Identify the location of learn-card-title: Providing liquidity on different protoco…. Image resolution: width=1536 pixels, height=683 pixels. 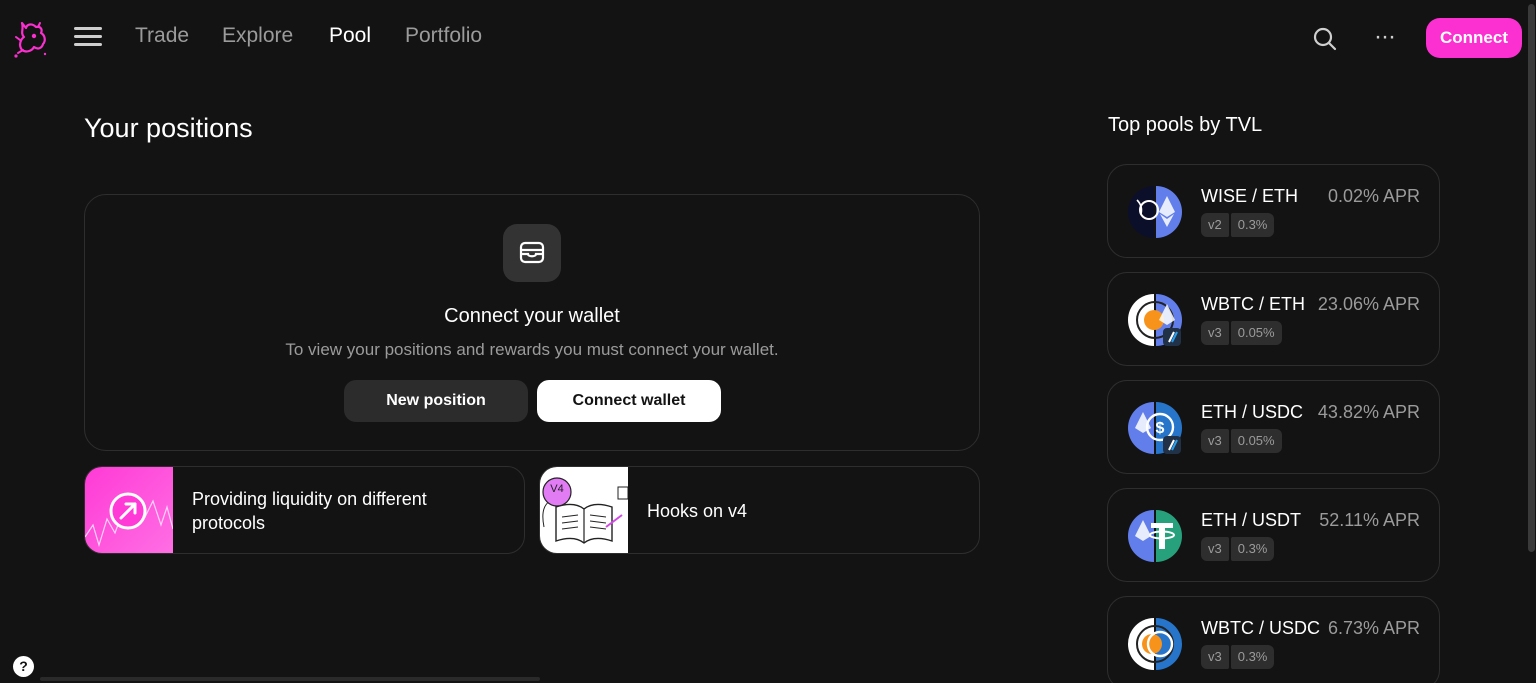
(309, 511).